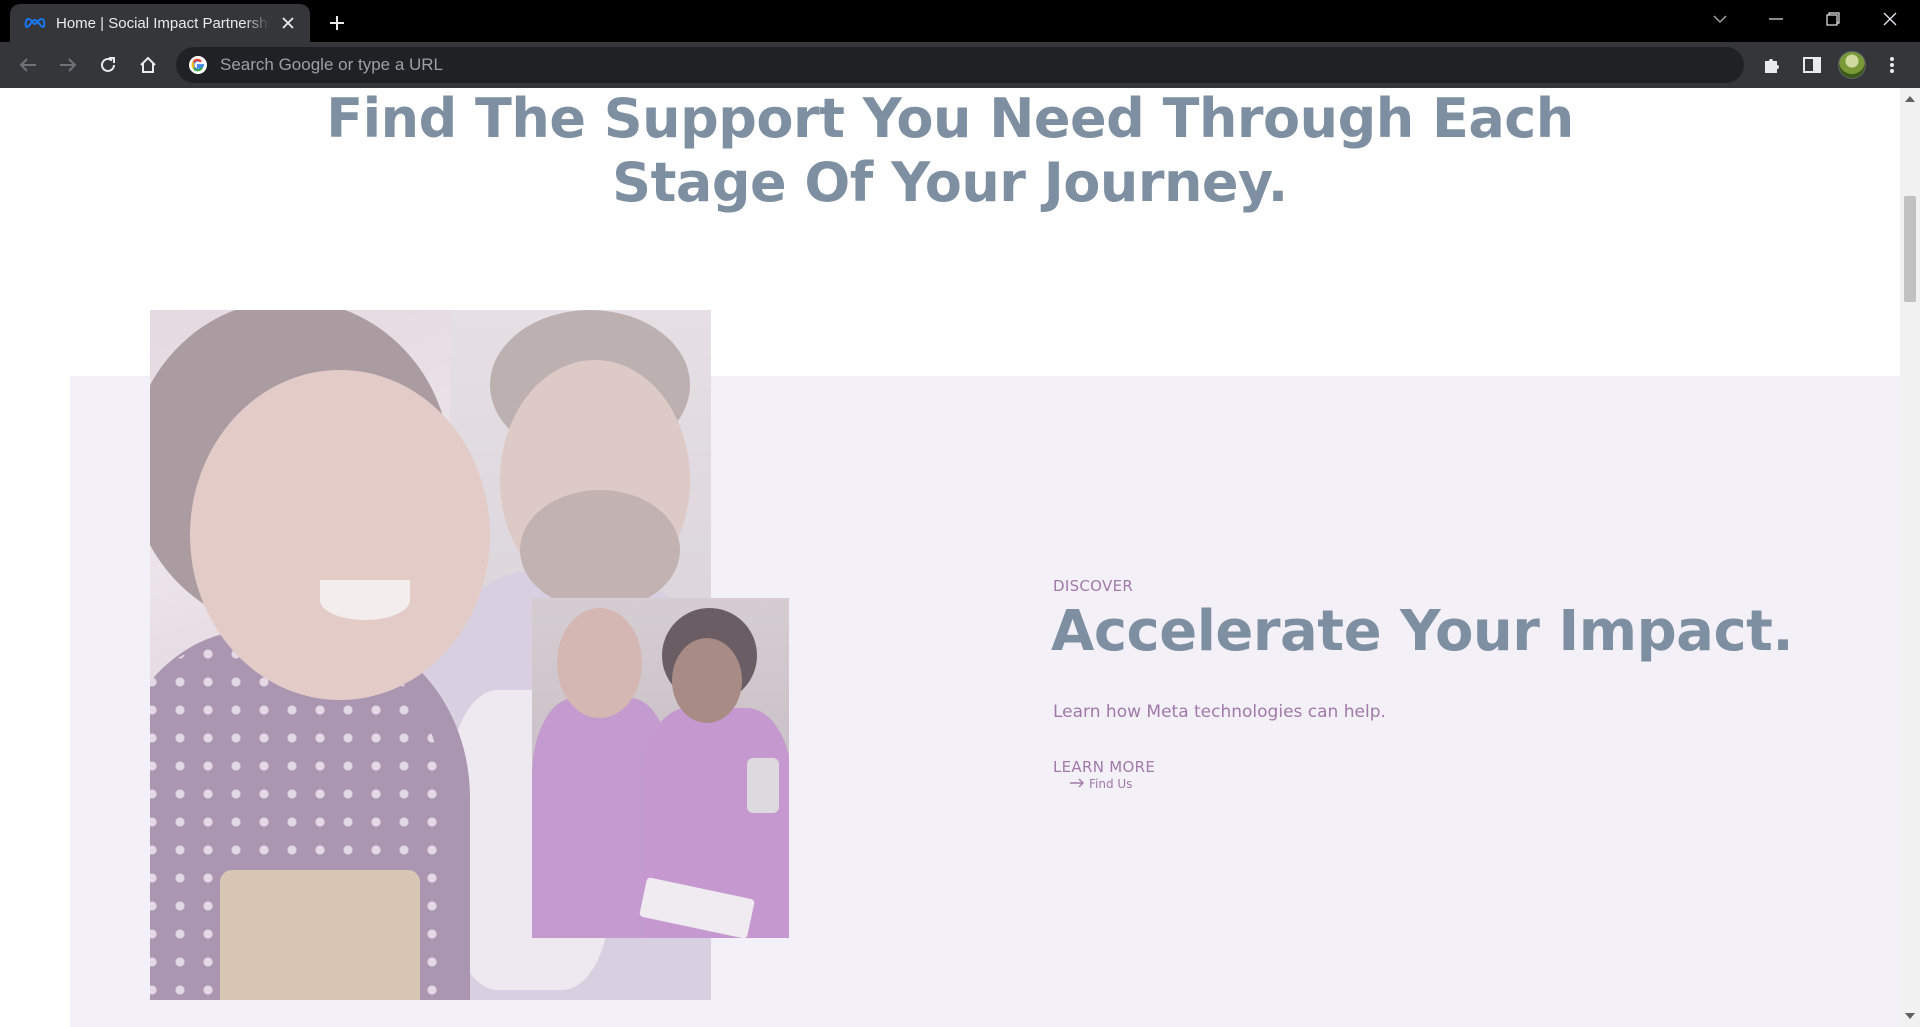  What do you see at coordinates (1812, 65) in the screenshot?
I see `side-panel-icon` at bounding box center [1812, 65].